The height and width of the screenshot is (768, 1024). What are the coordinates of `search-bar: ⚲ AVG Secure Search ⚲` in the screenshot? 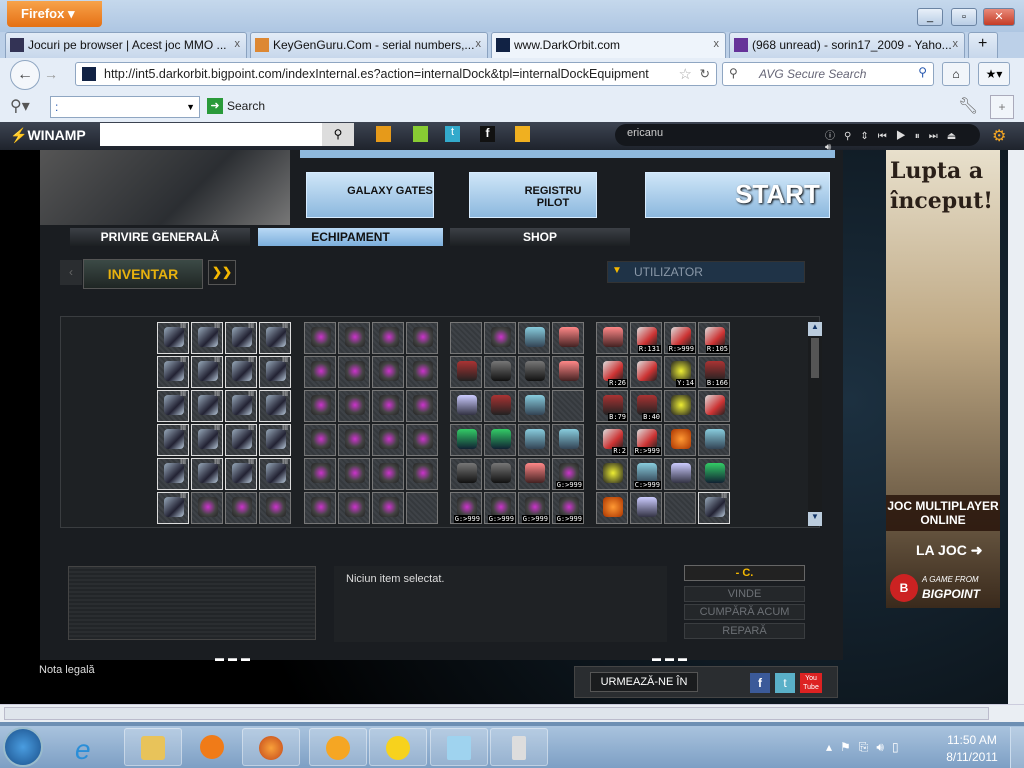 It's located at (828, 74).